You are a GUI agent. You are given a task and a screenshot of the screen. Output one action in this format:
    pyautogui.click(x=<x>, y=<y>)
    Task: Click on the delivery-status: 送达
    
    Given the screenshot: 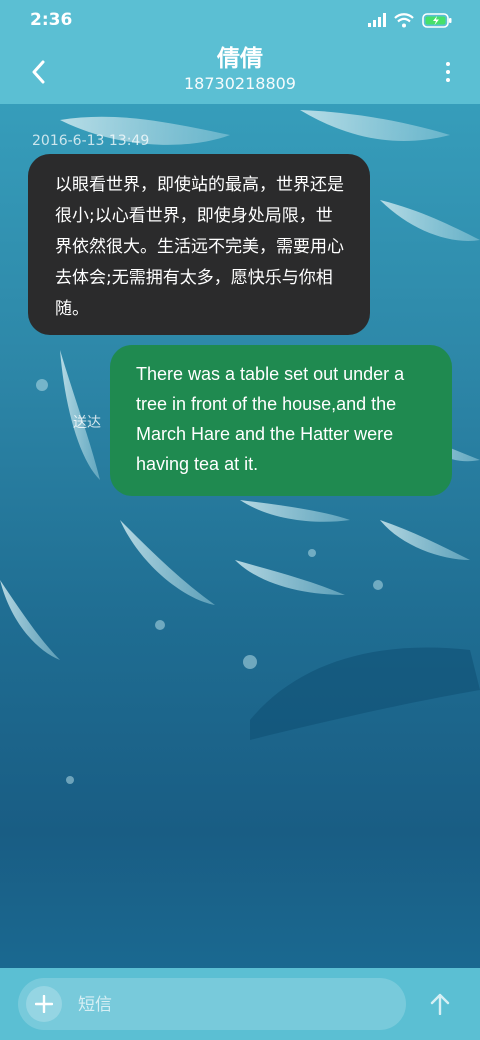 What is the action you would take?
    pyautogui.click(x=87, y=423)
    